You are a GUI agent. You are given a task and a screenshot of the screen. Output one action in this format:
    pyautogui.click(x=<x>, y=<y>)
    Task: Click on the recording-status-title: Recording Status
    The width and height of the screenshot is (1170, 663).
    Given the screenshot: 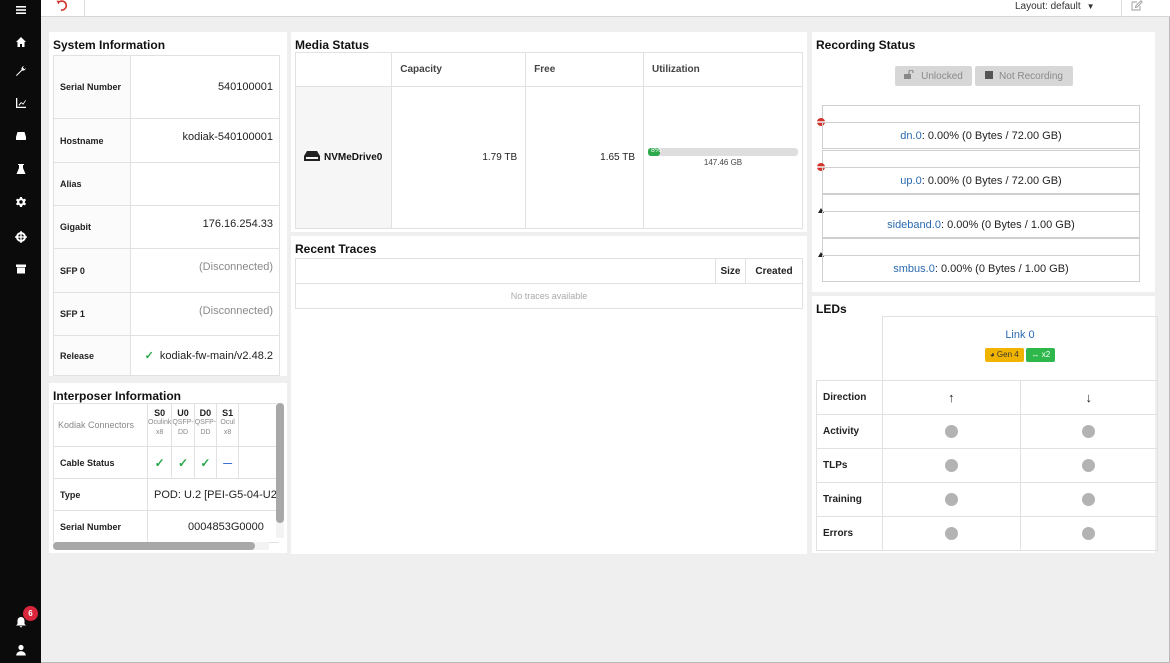 What is the action you would take?
    pyautogui.click(x=866, y=45)
    